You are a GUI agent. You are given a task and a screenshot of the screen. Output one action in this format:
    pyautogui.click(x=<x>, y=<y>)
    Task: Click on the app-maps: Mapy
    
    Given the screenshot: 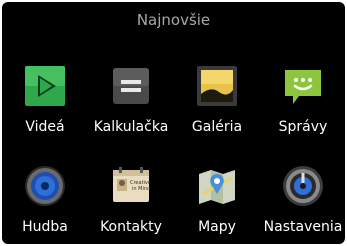 What is the action you would take?
    pyautogui.click(x=217, y=196)
    